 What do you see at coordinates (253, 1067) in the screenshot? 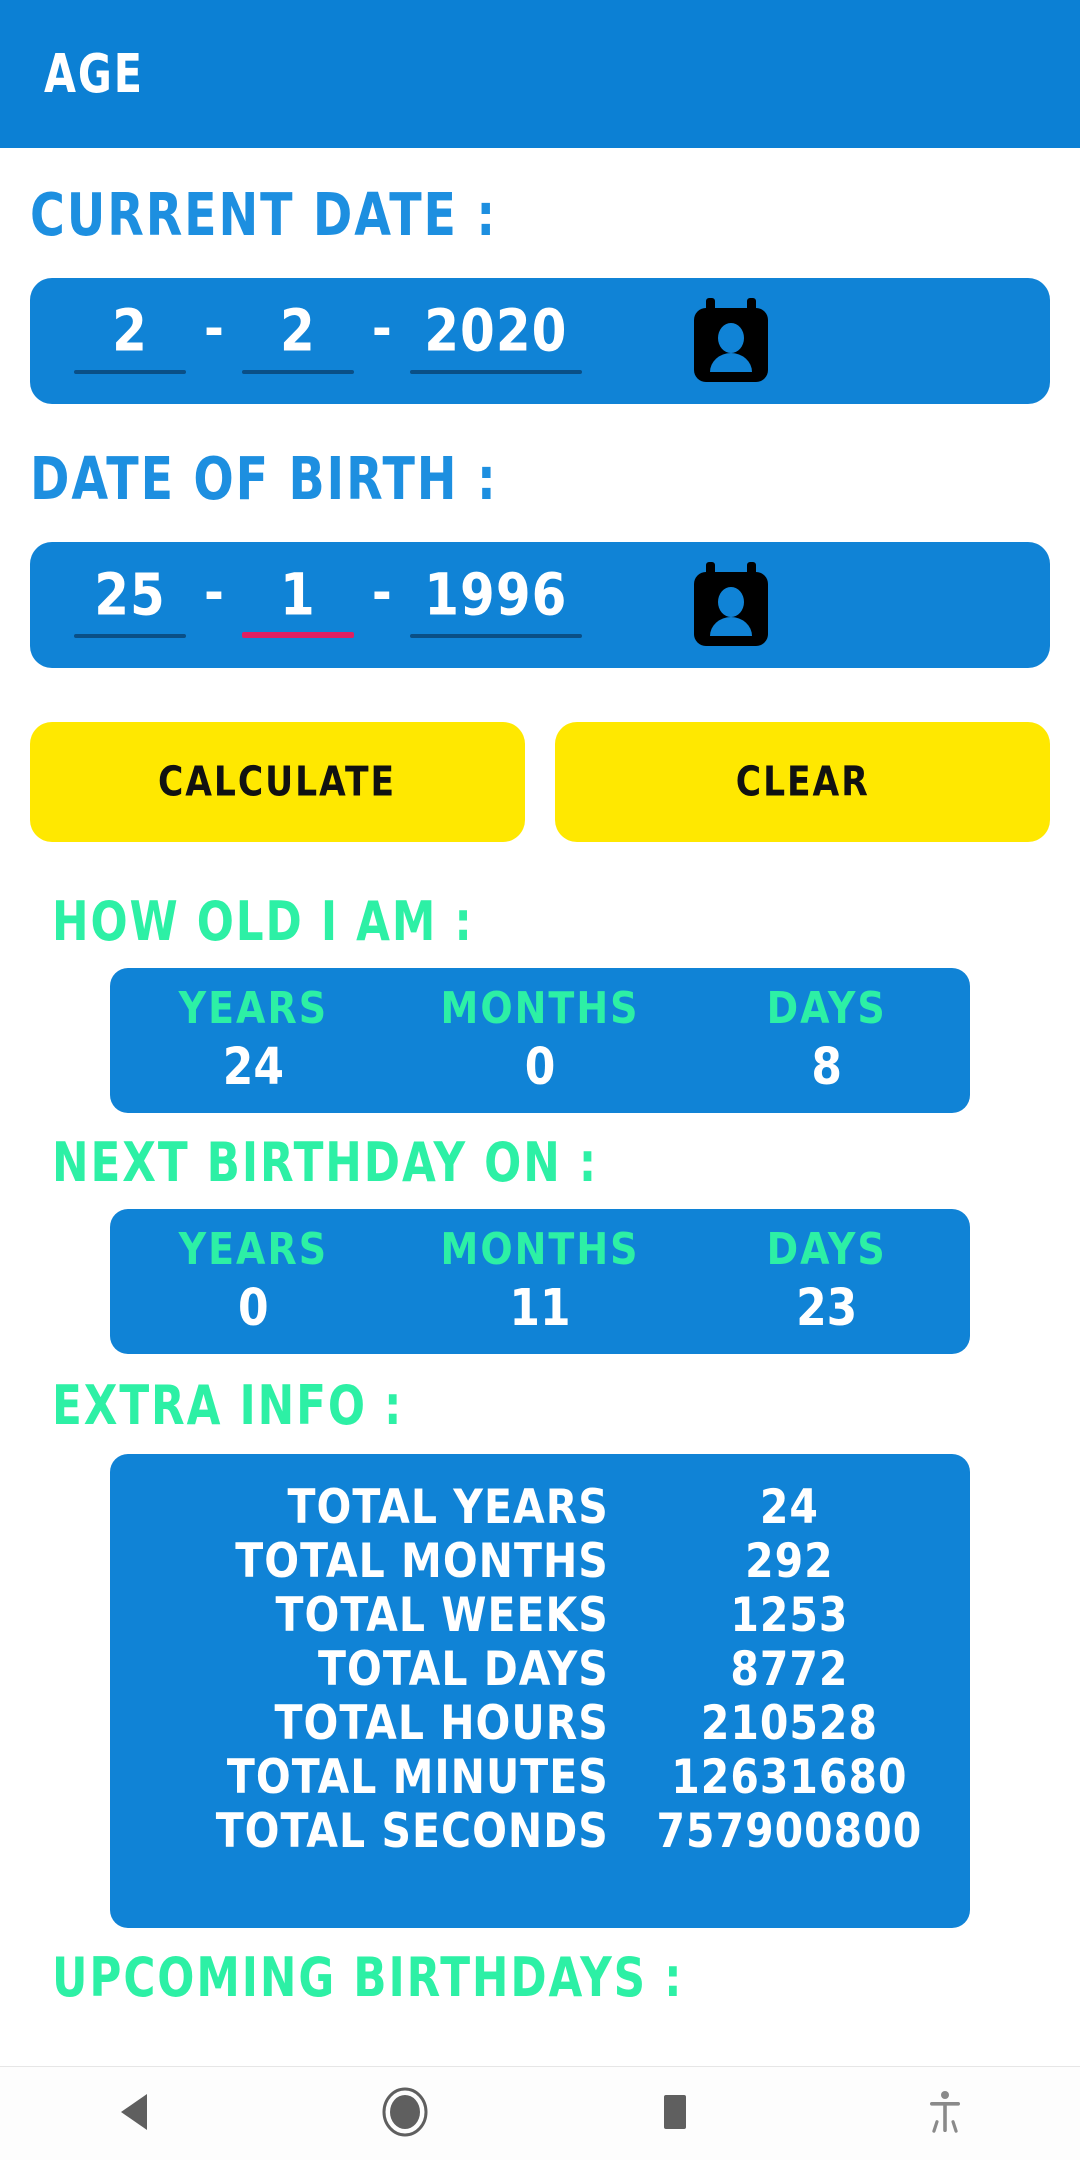
I see `how-old-years-value: 24` at bounding box center [253, 1067].